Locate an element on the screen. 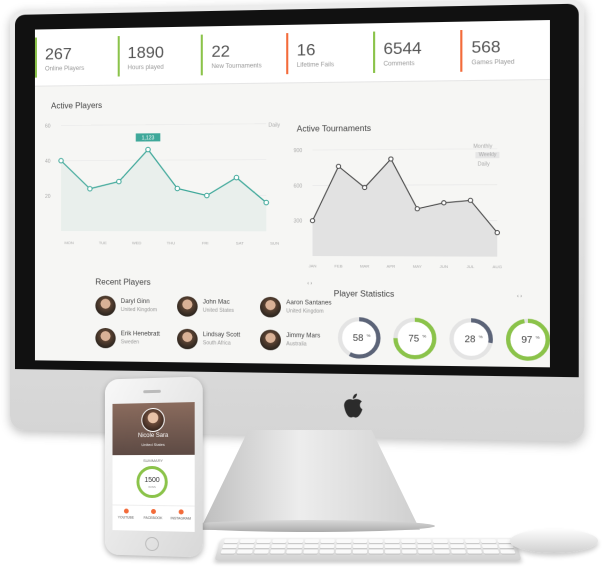  player-name: Jimmy Mars is located at coordinates (303, 336).